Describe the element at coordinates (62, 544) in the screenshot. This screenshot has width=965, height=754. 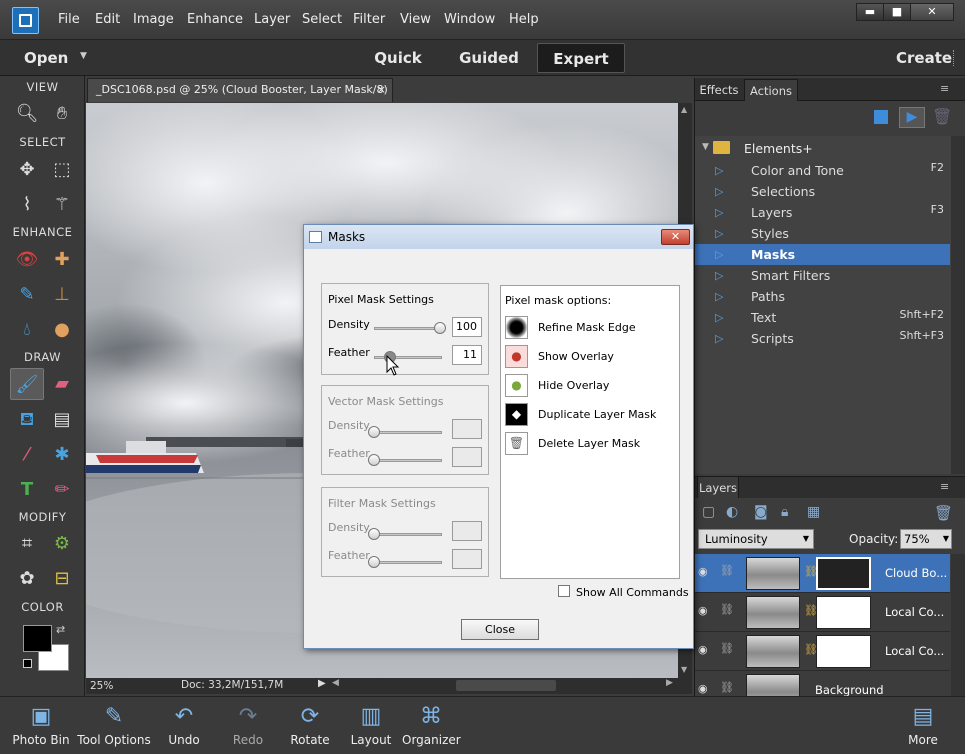
I see `recompose-tool-icon: ⚙︎` at that location.